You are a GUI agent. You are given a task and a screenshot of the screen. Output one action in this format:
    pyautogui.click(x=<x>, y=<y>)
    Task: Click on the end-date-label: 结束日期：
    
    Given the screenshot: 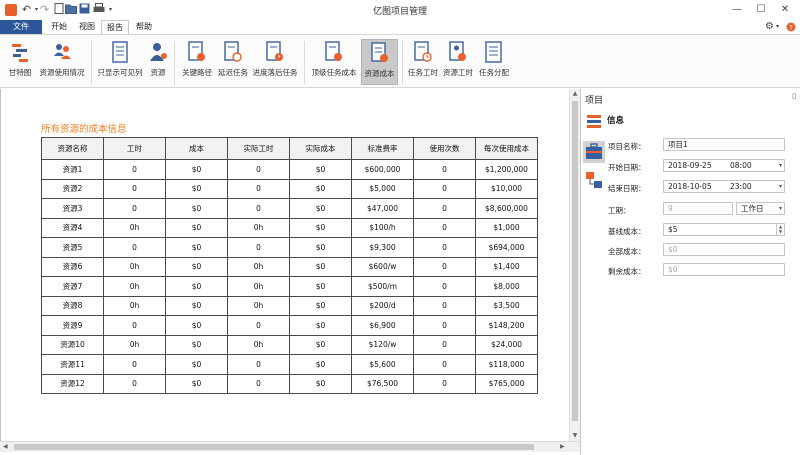 What is the action you would take?
    pyautogui.click(x=627, y=188)
    